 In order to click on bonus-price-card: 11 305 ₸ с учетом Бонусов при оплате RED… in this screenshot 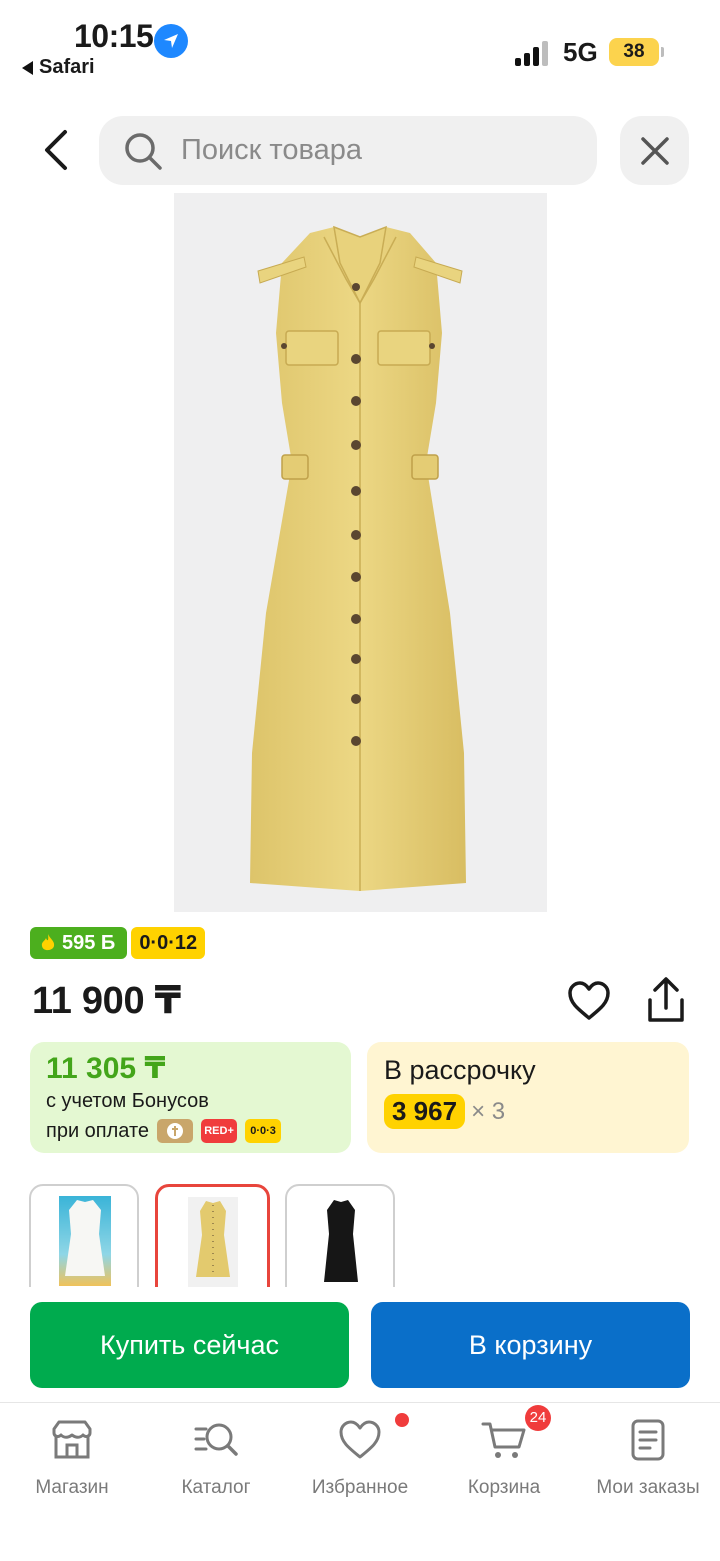, I will do `click(190, 1097)`.